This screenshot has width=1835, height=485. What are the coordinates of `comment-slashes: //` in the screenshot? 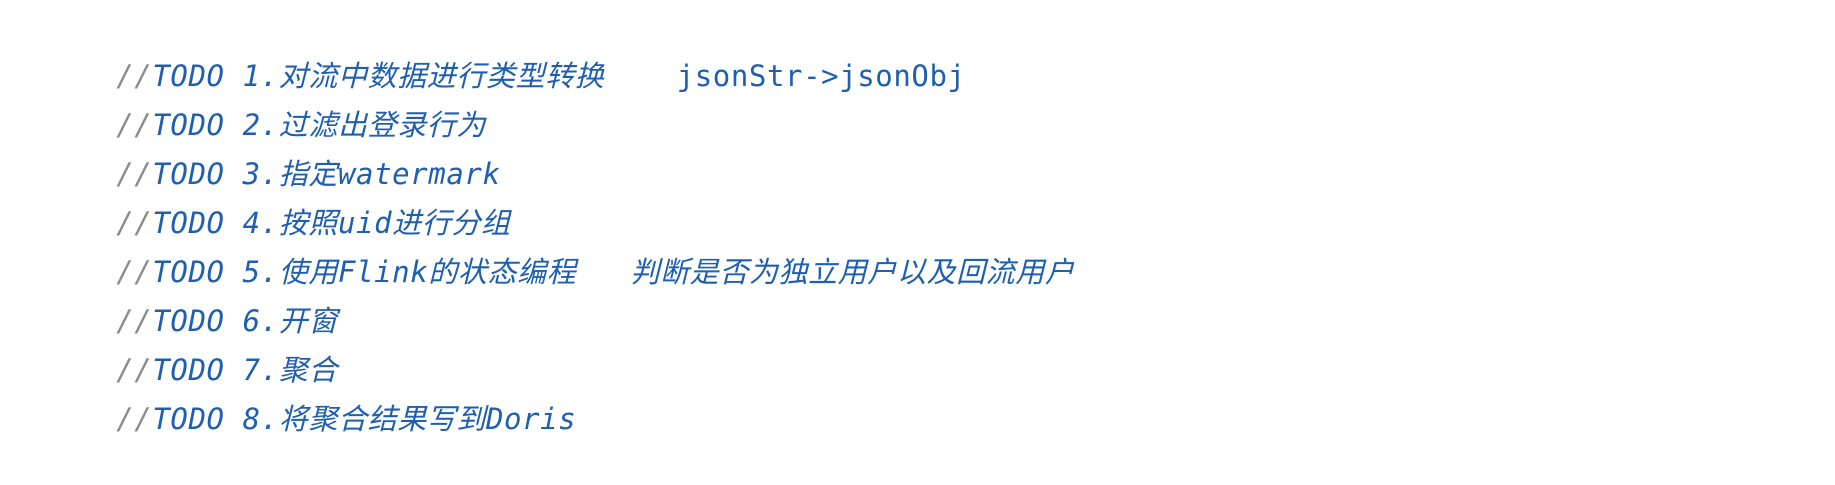 It's located at (134, 419).